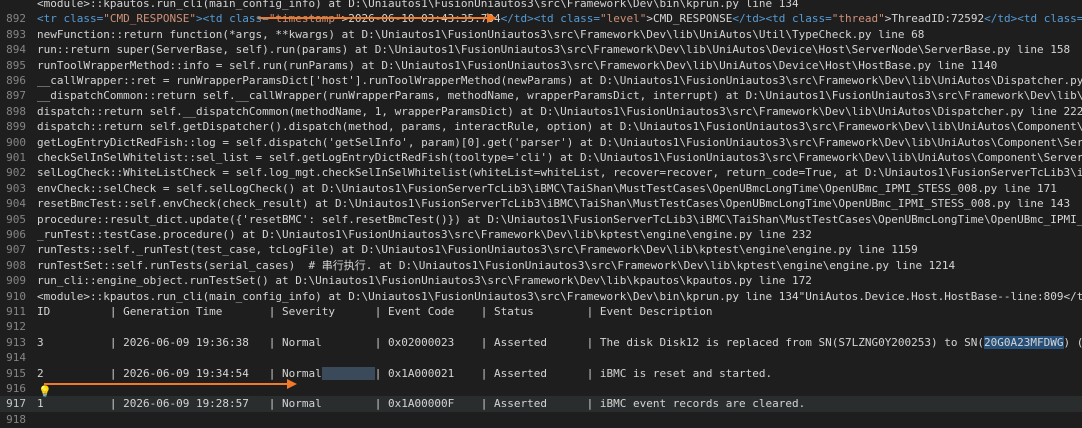 This screenshot has height=428, width=1082. I want to click on code-token: </td><td class=, so click(550, 19).